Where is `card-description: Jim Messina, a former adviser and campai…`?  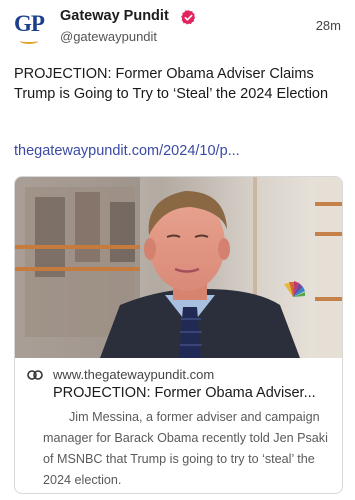
card-description: Jim Messina, a former adviser and campai… is located at coordinates (185, 448).